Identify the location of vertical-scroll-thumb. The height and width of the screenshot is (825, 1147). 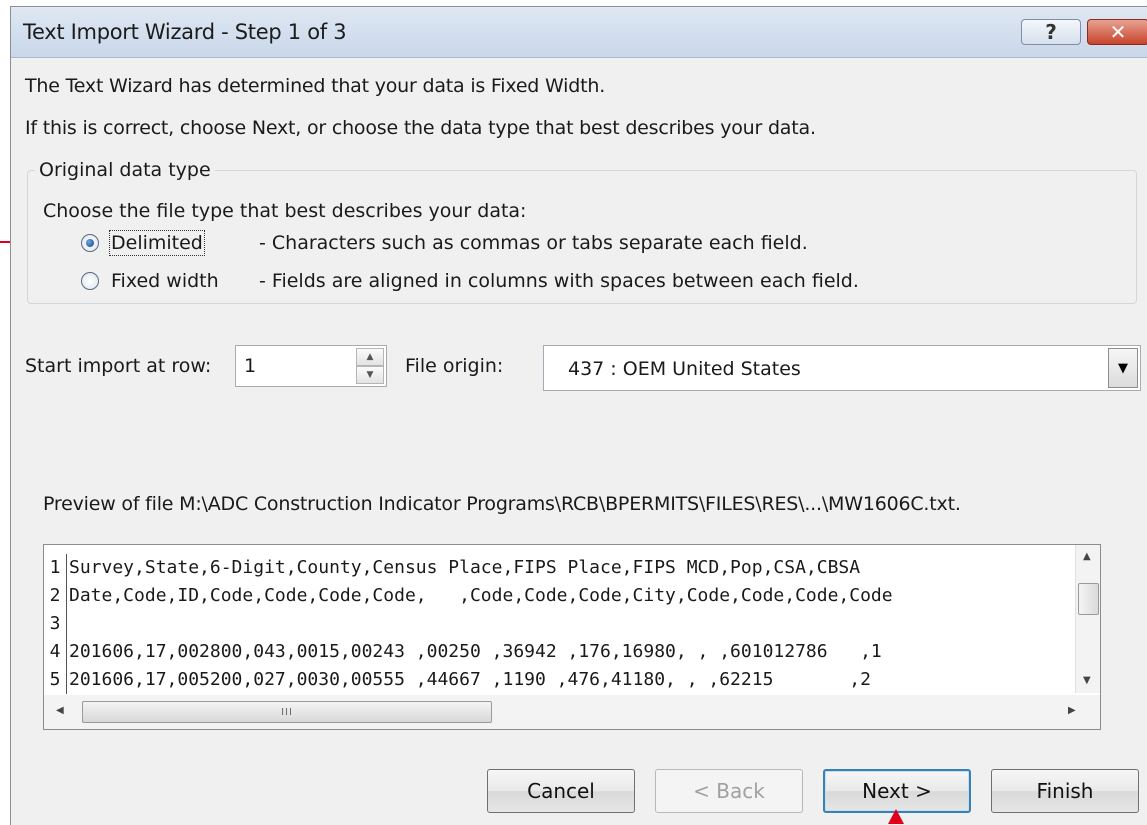
(1088, 599).